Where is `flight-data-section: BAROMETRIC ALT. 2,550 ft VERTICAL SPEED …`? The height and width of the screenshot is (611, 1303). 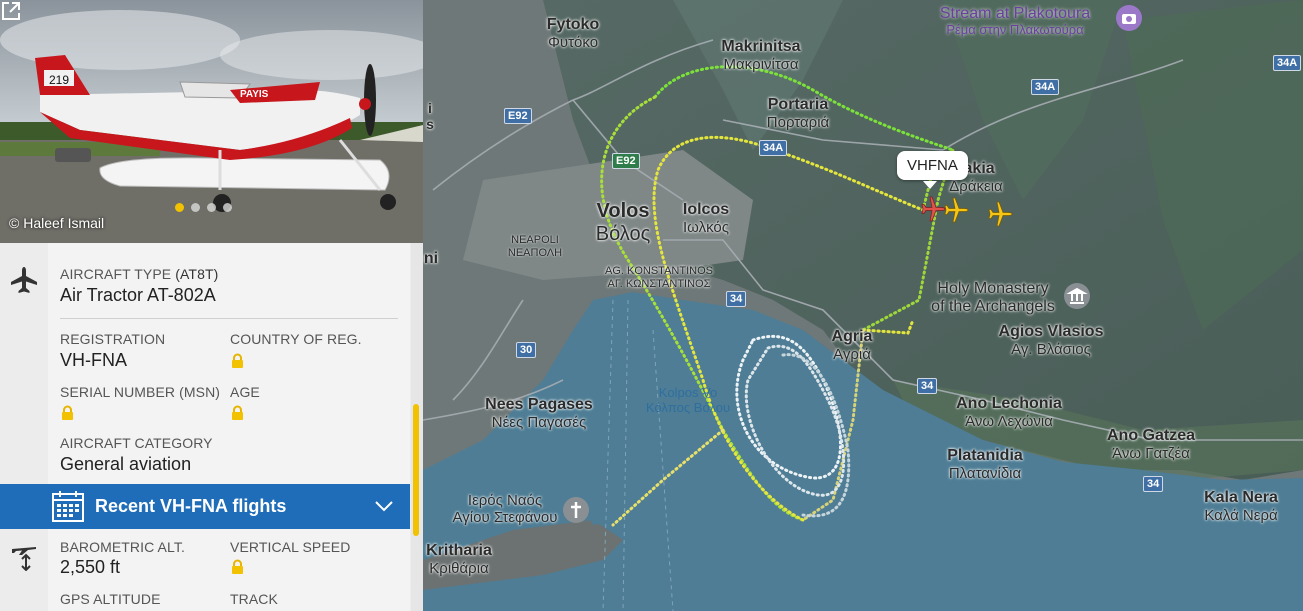
flight-data-section: BAROMETRIC ALT. 2,550 ft VERTICAL SPEED … is located at coordinates (205, 570).